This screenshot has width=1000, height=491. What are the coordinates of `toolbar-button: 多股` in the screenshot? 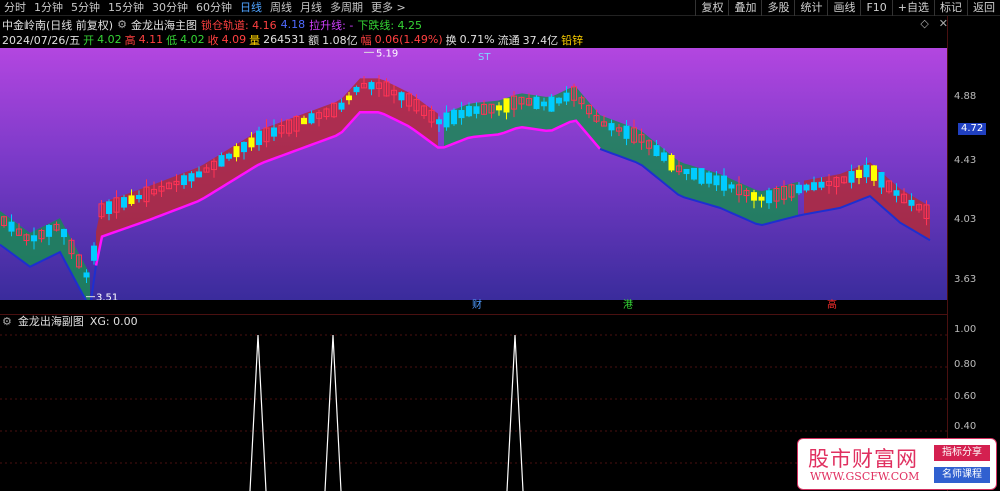 It's located at (777, 8).